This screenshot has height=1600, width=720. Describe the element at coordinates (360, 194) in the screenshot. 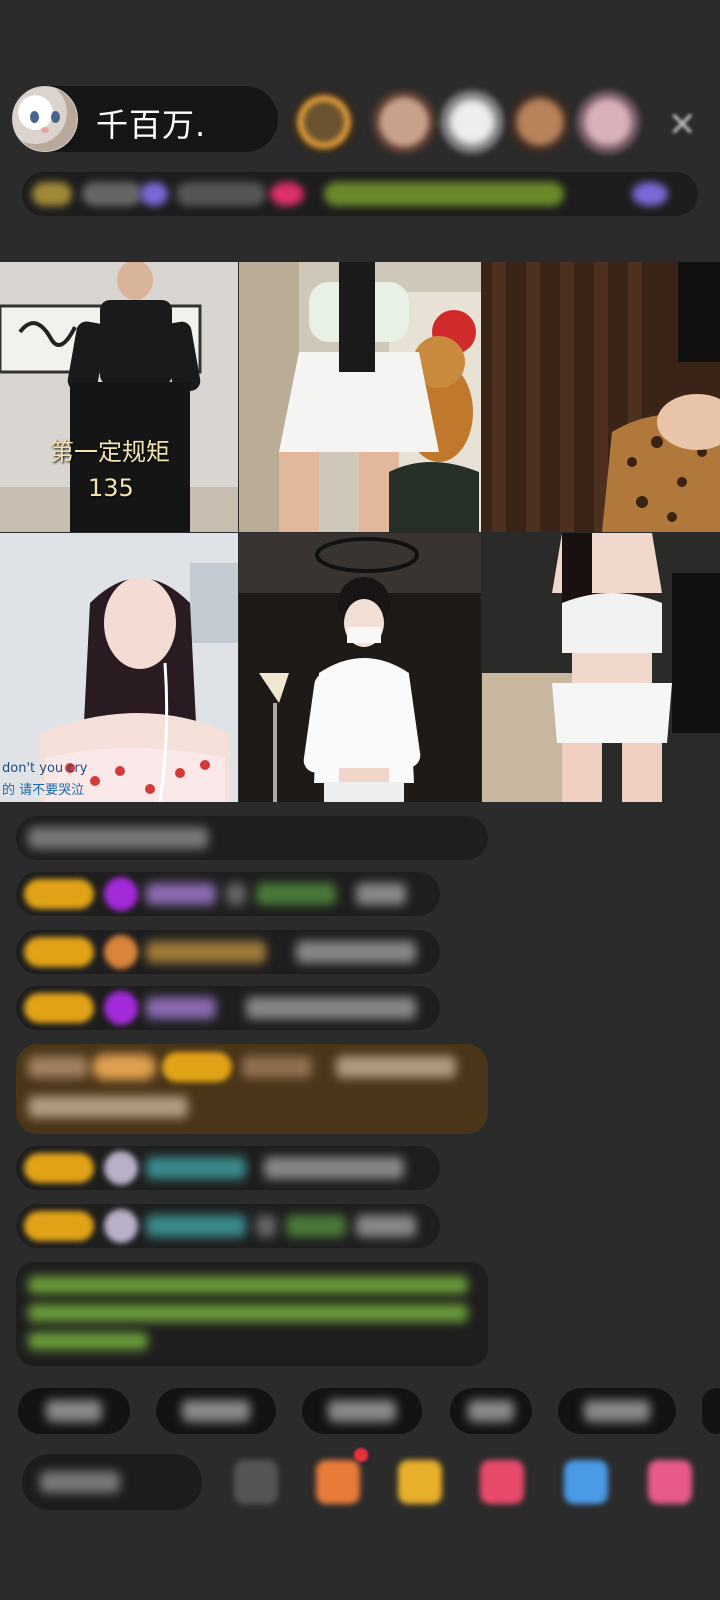

I see `room-info-bar` at that location.